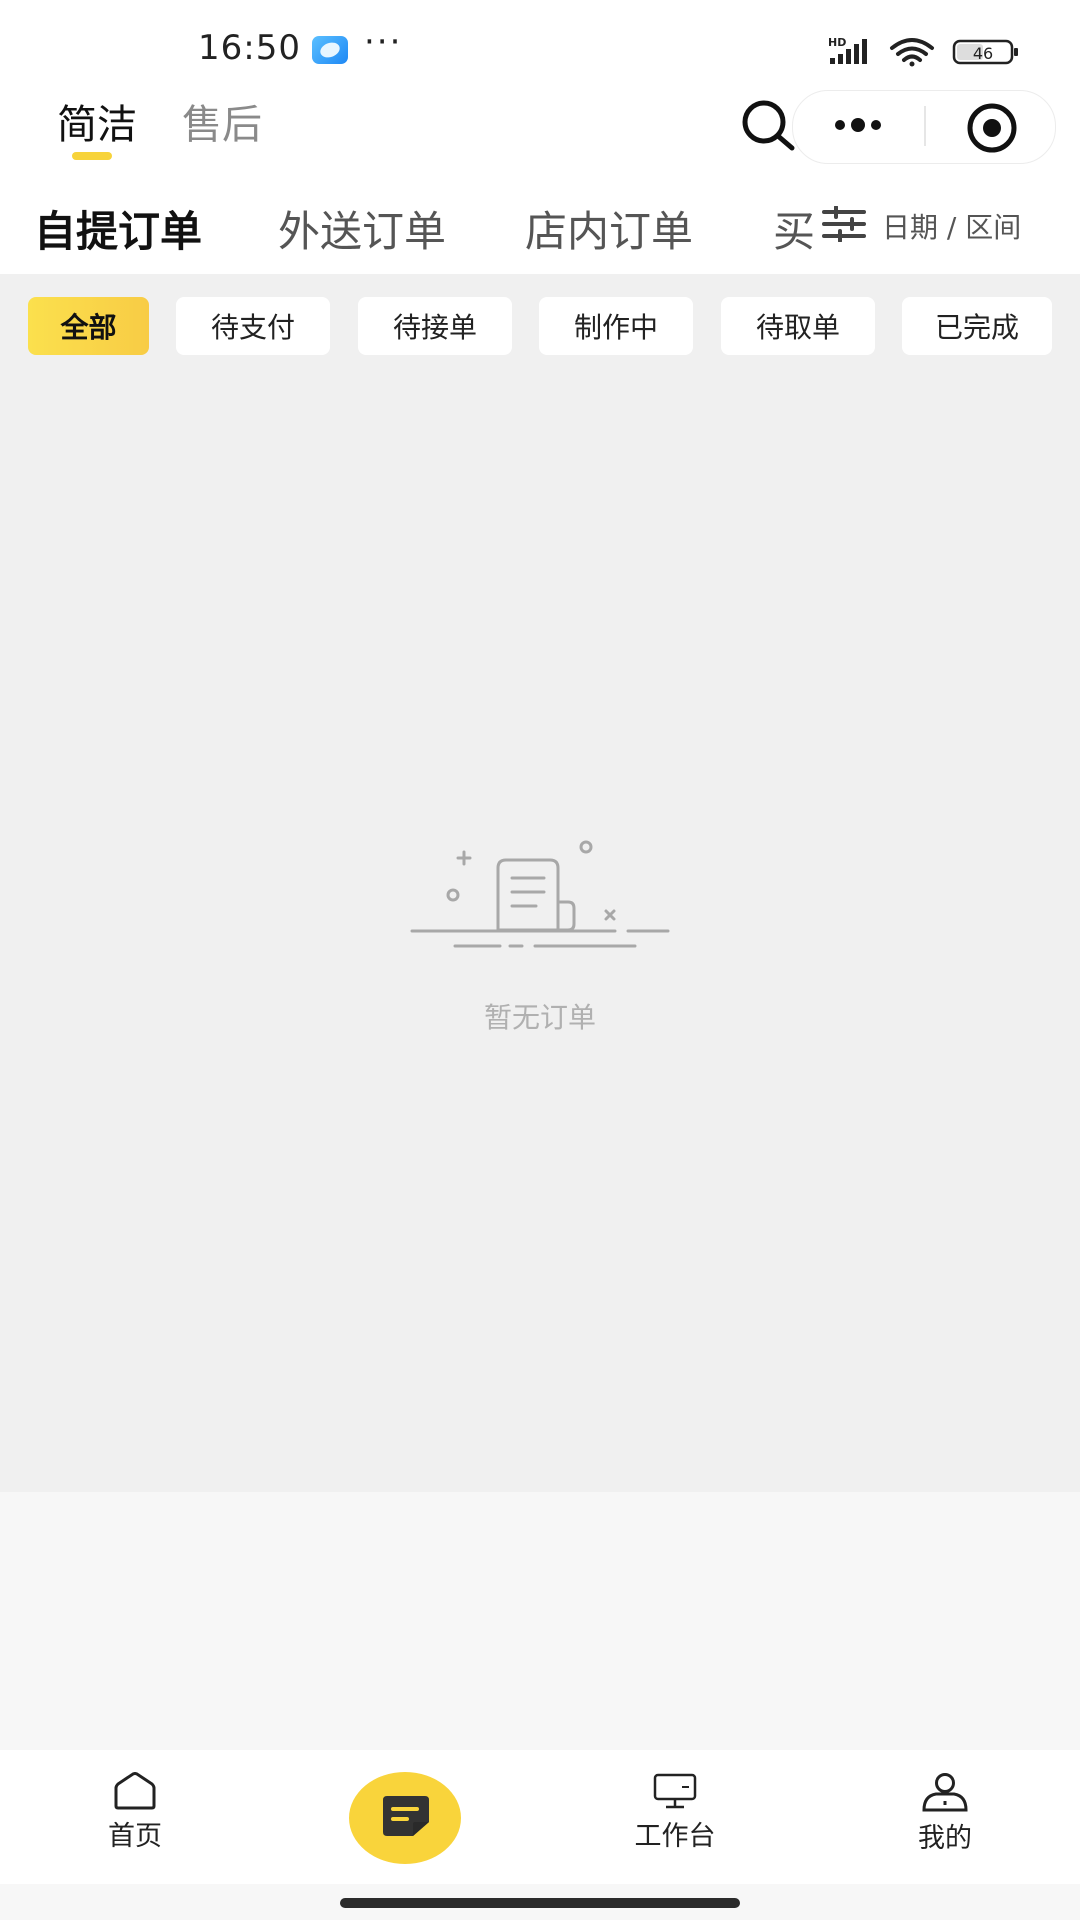 Image resolution: width=1080 pixels, height=1920 pixels. What do you see at coordinates (540, 1903) in the screenshot?
I see `home-indicator` at bounding box center [540, 1903].